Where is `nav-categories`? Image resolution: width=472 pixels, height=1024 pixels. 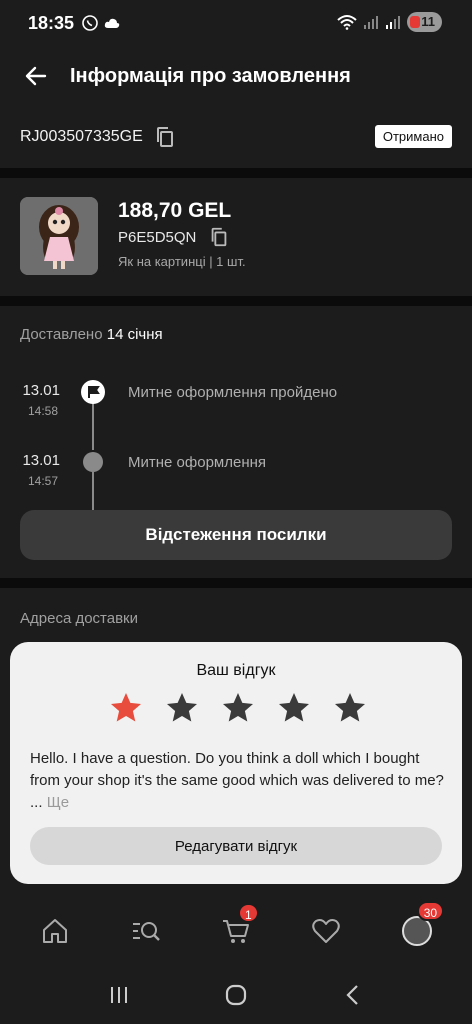
nav-categories is located at coordinates (146, 931).